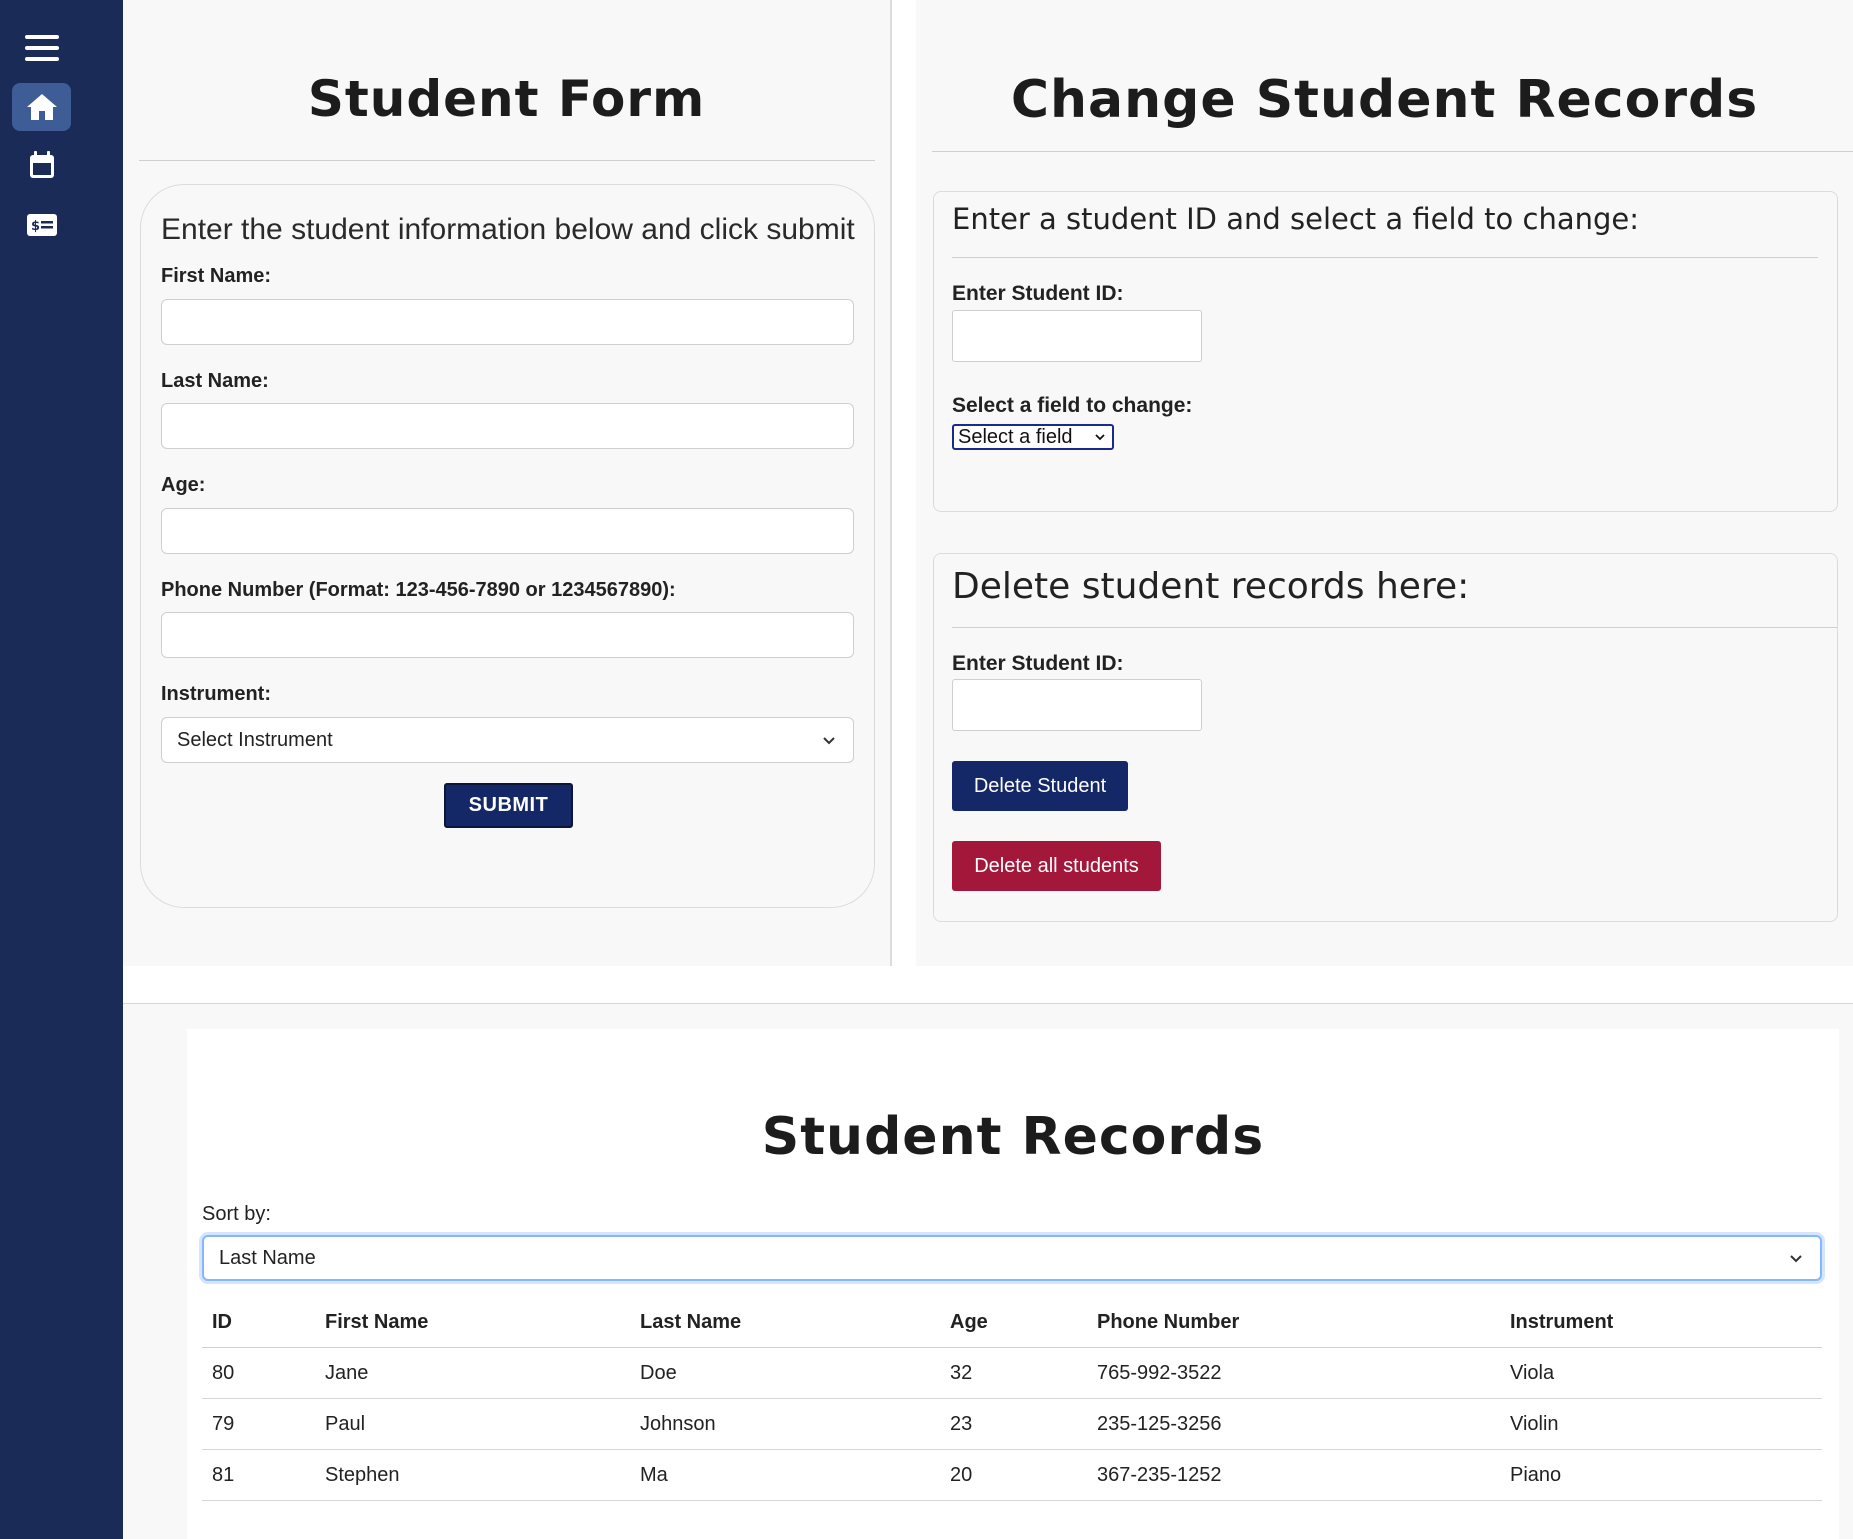  What do you see at coordinates (1072, 405) in the screenshot?
I see `field-to-change-label: Select a field to change:` at bounding box center [1072, 405].